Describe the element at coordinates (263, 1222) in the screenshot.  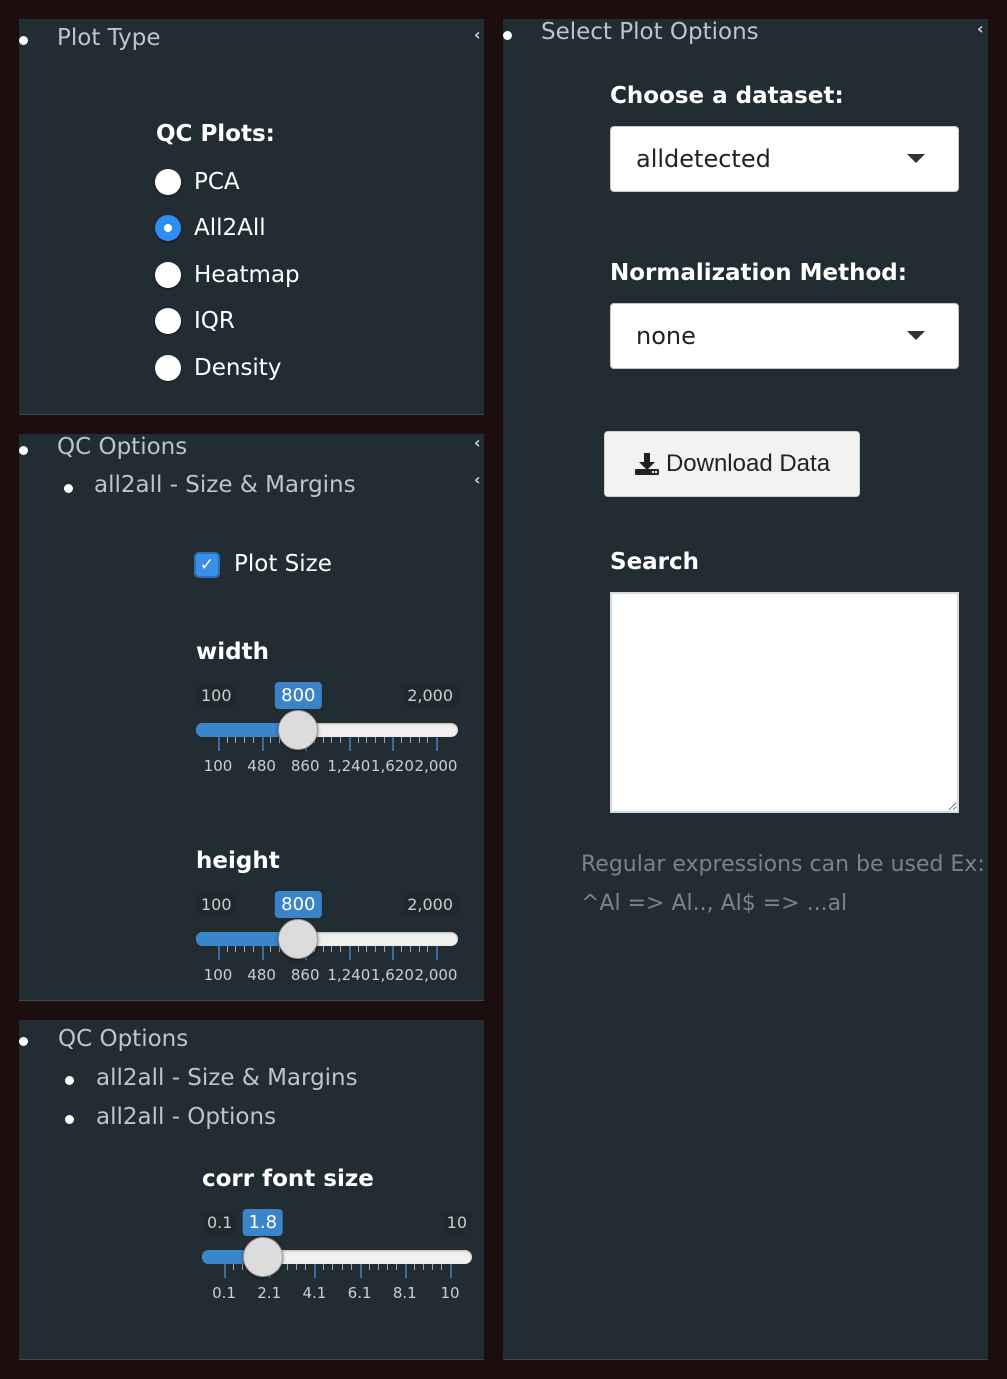
I see `slider-value-label: 1.8` at that location.